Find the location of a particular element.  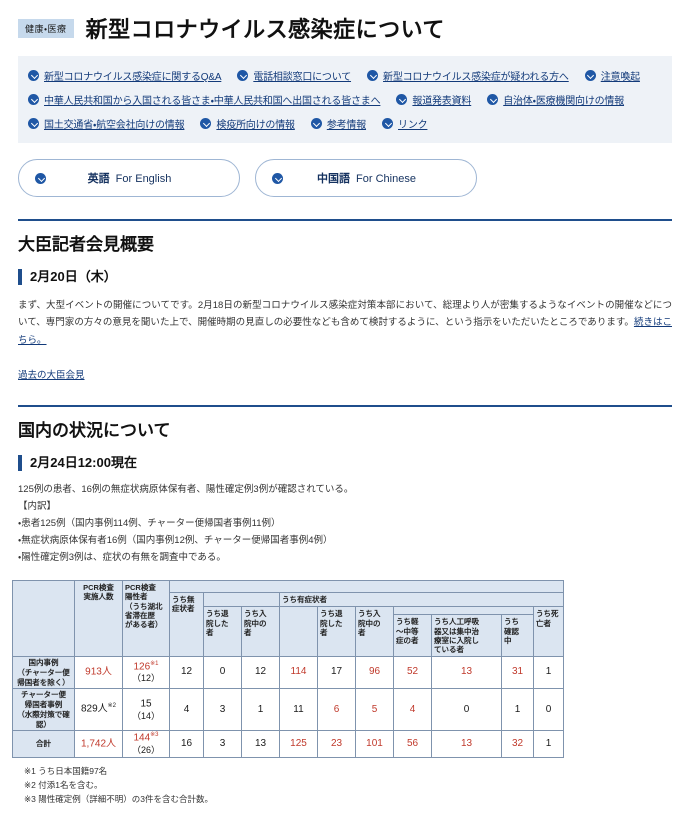

cell-sym-severe: 0 is located at coordinates (466, 710).